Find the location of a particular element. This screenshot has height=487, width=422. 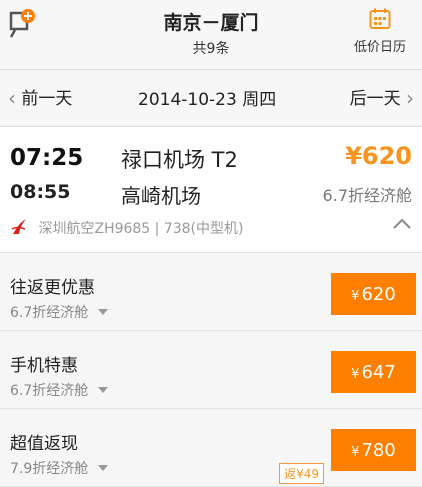

low-price-calendar-button: 低价日历 is located at coordinates (380, 31).